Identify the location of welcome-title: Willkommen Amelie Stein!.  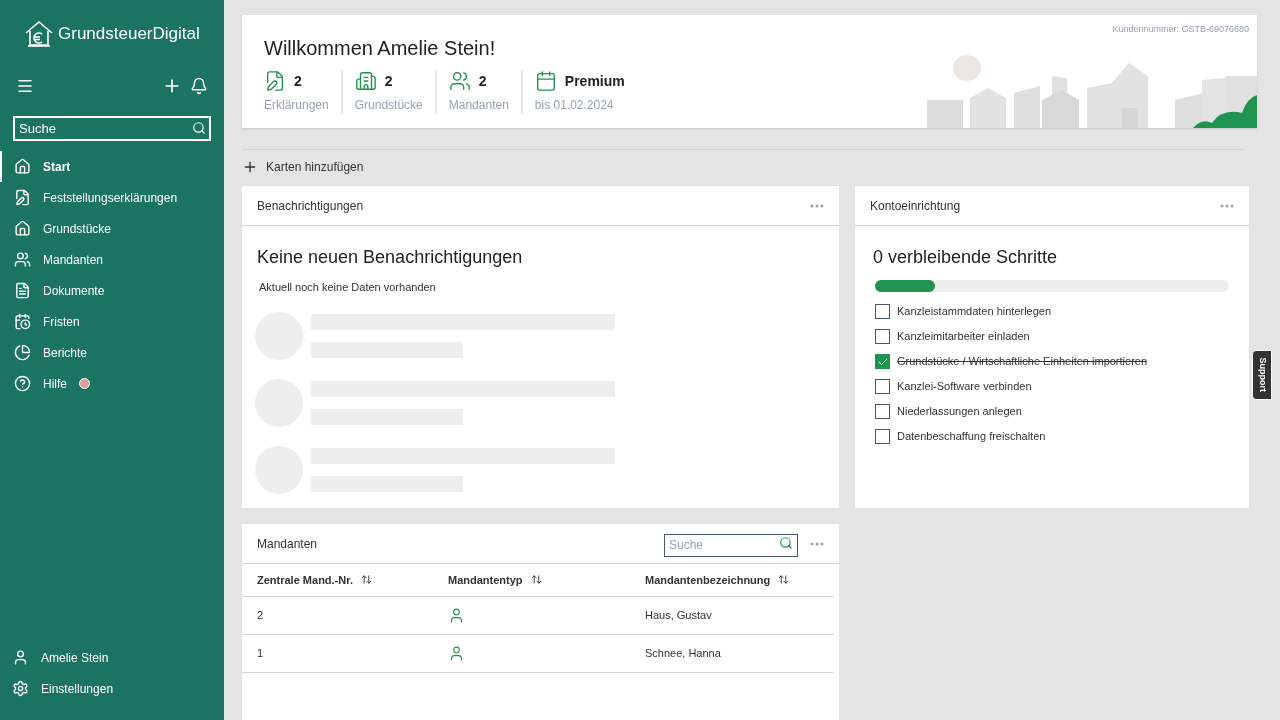
(380, 48).